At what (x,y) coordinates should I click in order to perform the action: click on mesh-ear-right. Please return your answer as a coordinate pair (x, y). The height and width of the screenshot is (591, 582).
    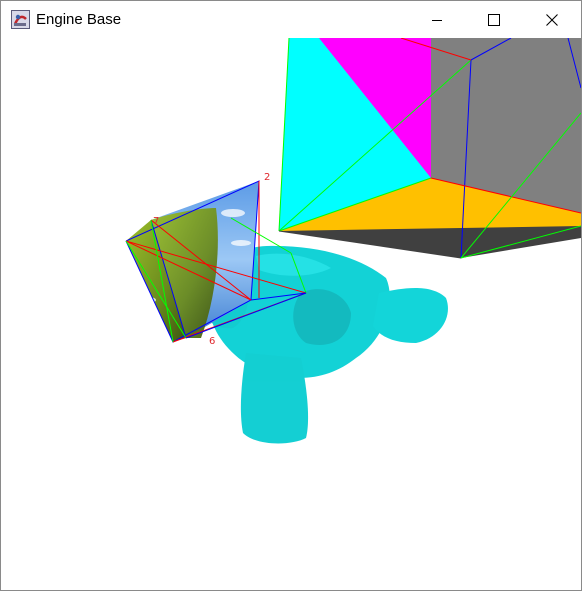
    Looking at the image, I should click on (410, 315).